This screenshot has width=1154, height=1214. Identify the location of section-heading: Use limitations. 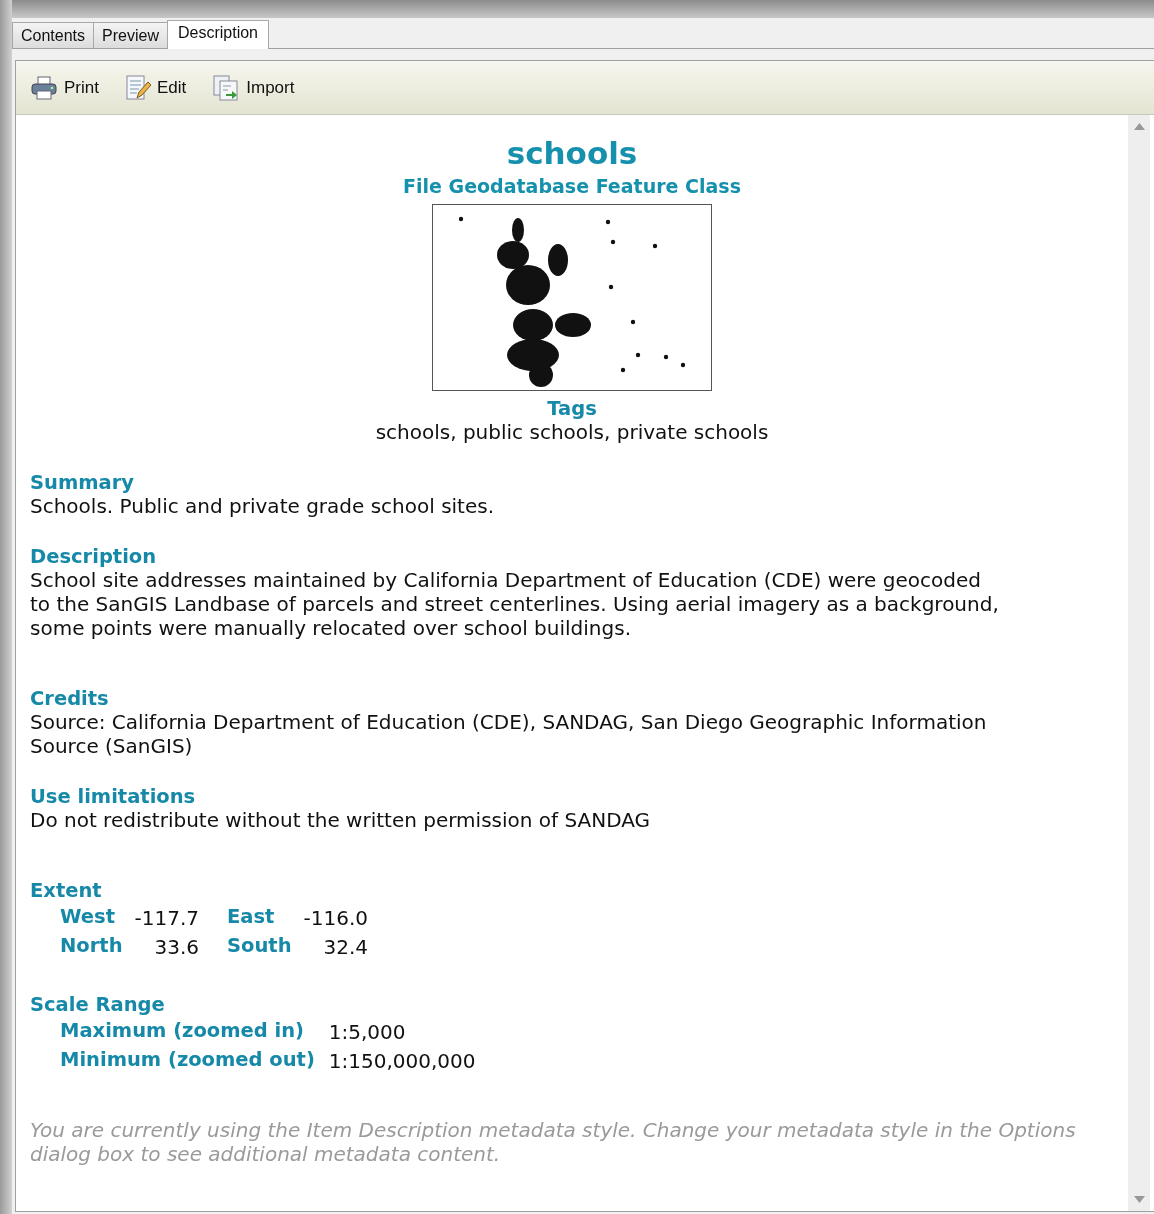
(113, 797).